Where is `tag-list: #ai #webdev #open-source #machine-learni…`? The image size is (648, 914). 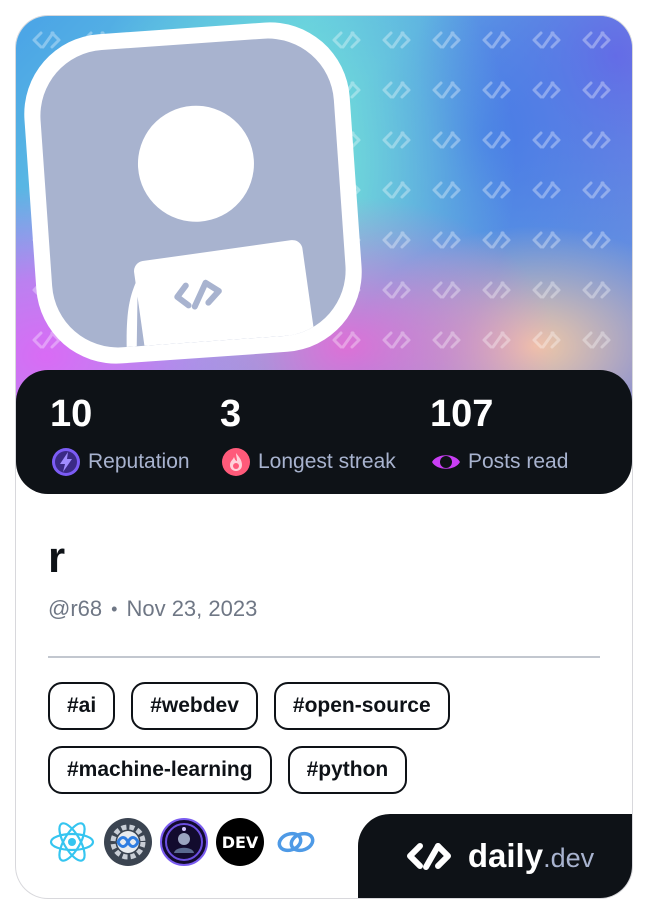 tag-list: #ai #webdev #open-source #machine-learni… is located at coordinates (328, 738).